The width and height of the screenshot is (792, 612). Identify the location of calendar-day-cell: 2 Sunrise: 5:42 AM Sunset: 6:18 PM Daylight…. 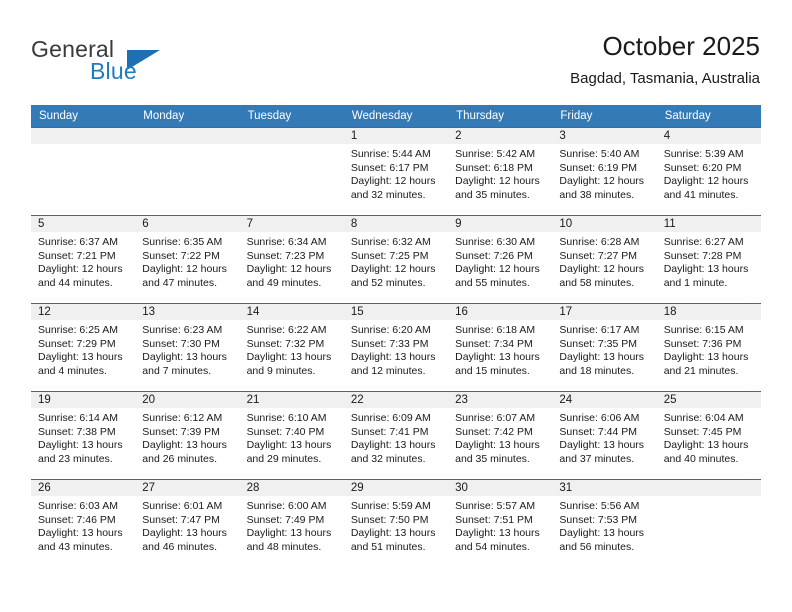
(500, 171).